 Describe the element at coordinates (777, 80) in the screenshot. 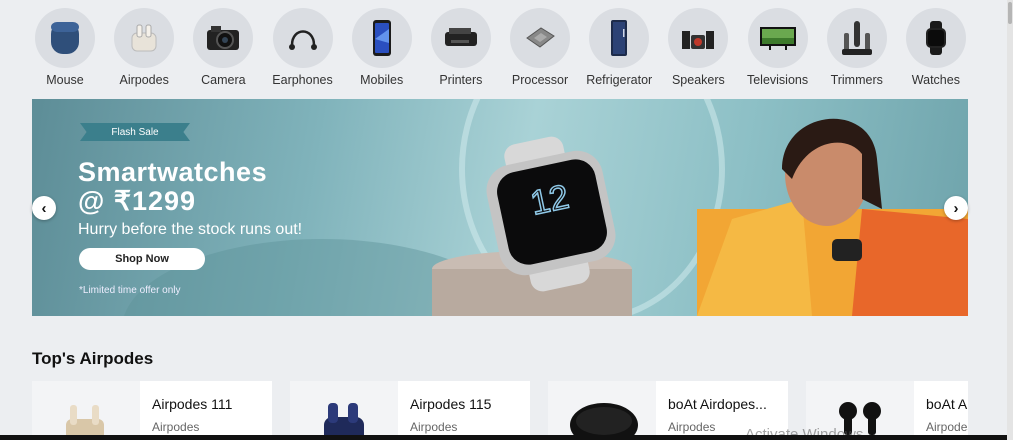

I see `category-label: Televisions` at that location.